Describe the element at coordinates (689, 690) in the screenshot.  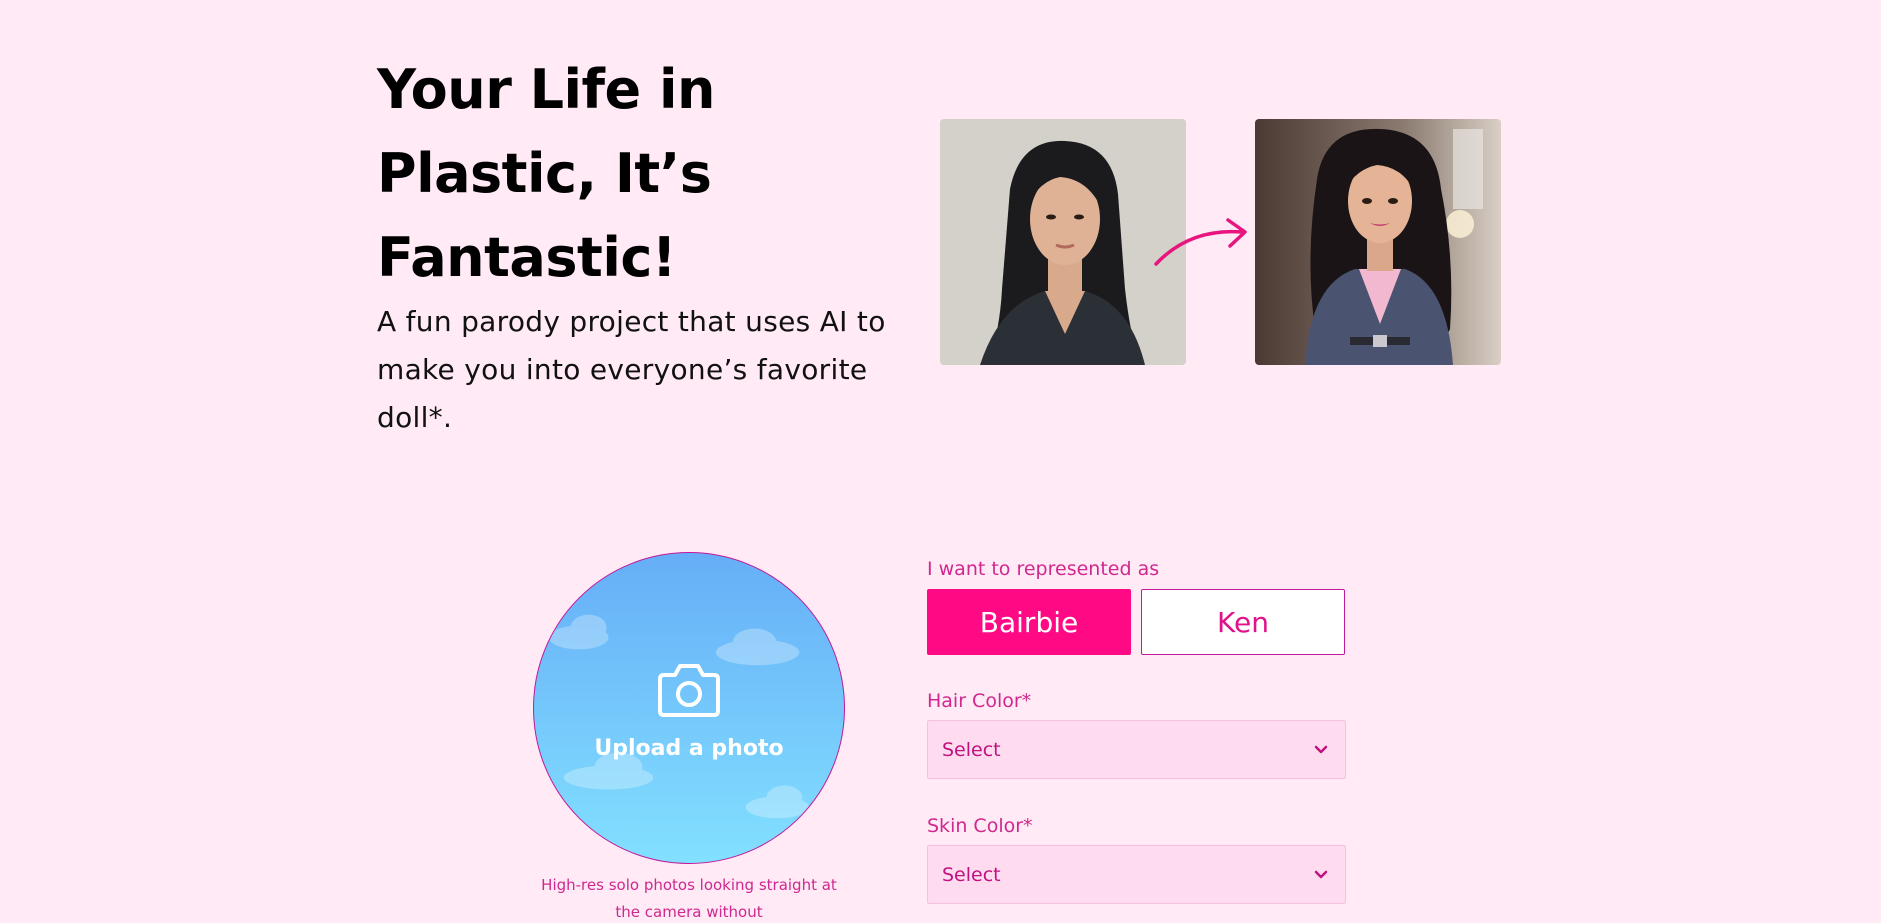
I see `camera-icon` at that location.